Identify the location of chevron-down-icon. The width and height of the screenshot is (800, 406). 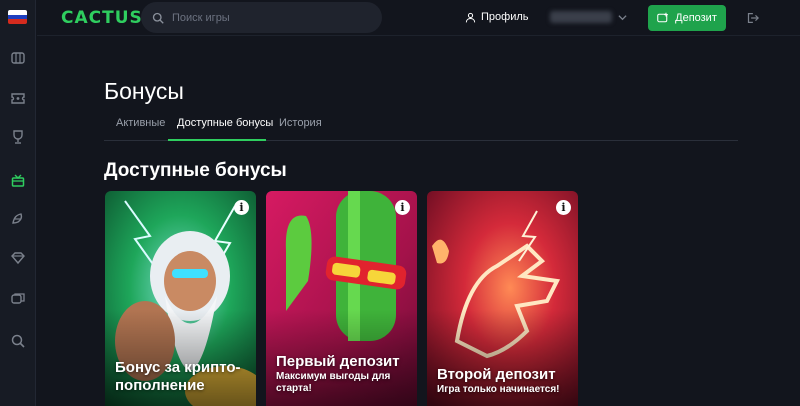
(622, 17).